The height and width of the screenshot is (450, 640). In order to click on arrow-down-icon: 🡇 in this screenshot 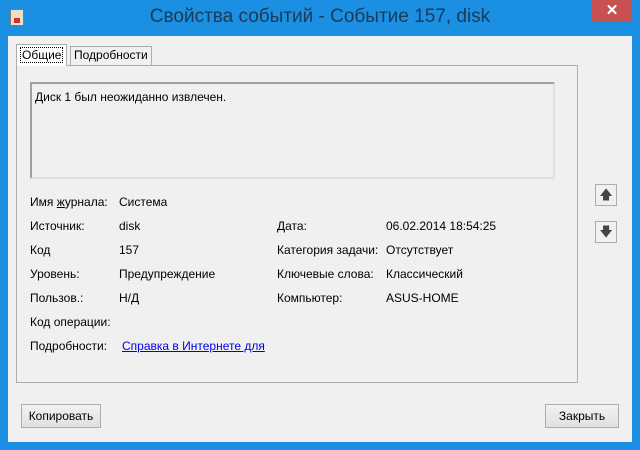, I will do `click(606, 231)`.